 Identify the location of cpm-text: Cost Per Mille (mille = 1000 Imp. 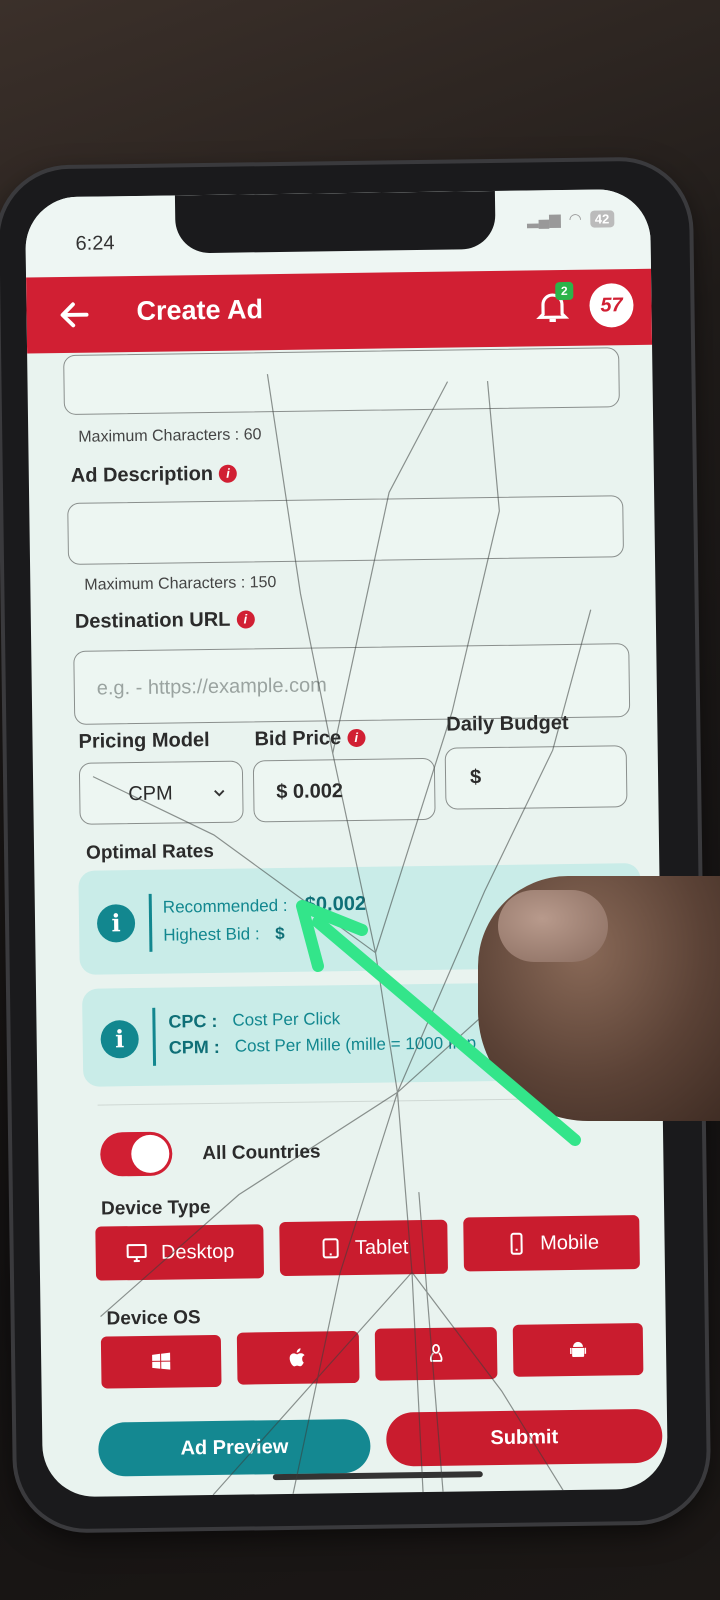
(355, 1044).